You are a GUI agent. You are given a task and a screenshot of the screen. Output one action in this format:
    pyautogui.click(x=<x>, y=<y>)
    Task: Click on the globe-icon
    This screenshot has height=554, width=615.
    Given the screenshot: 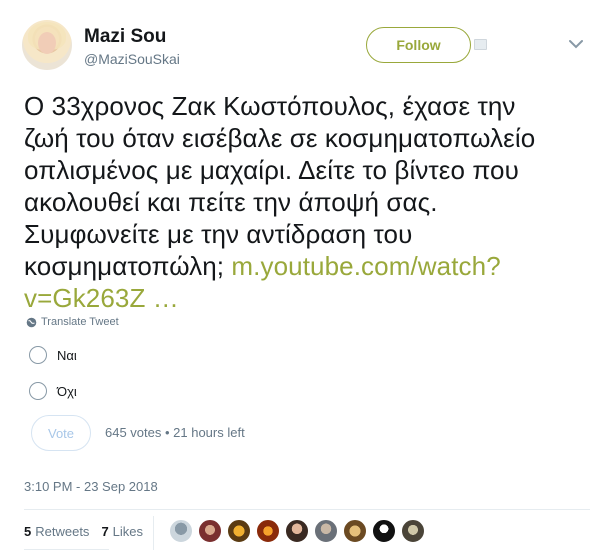 What is the action you would take?
    pyautogui.click(x=31, y=322)
    